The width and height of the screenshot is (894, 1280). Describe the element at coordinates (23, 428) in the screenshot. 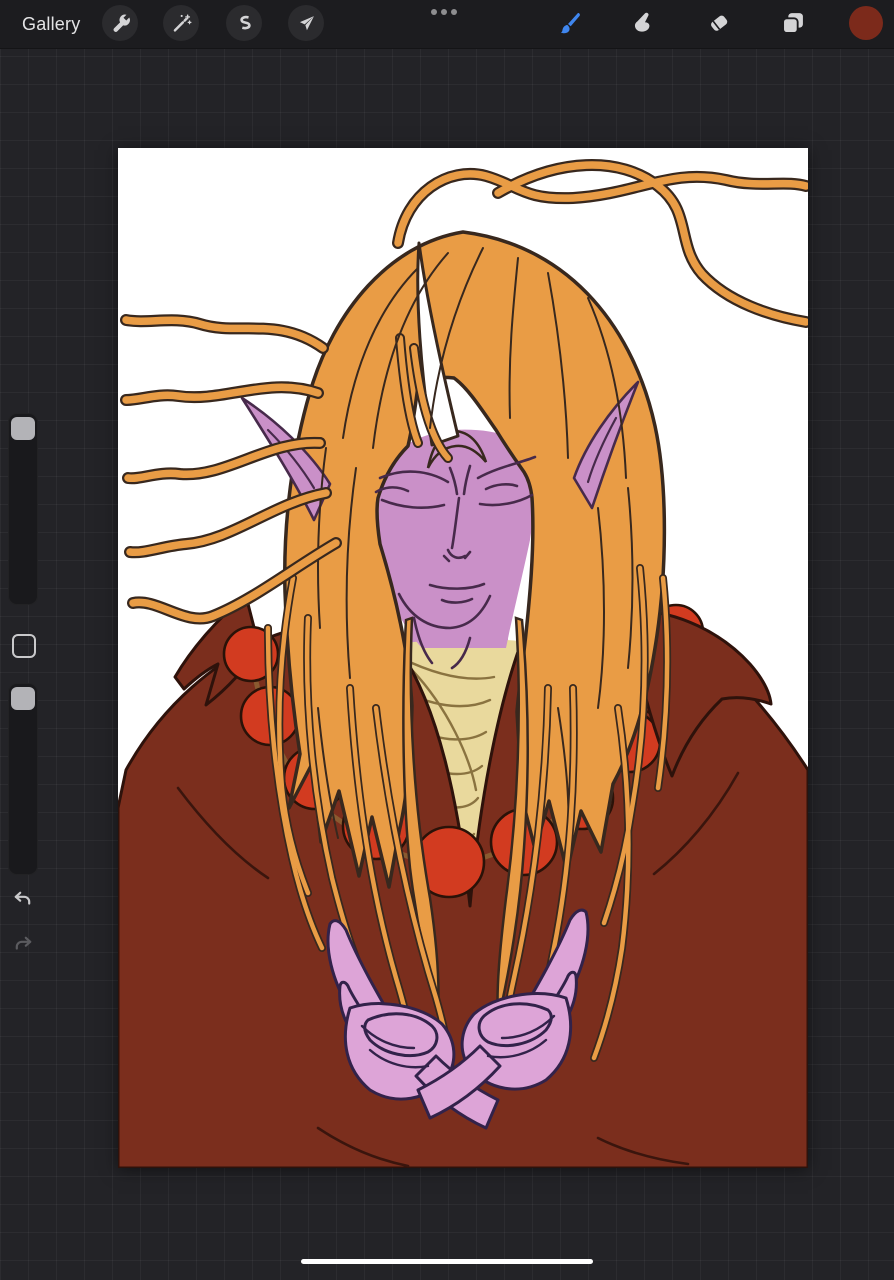

I see `brush-size-slider-handle` at that location.